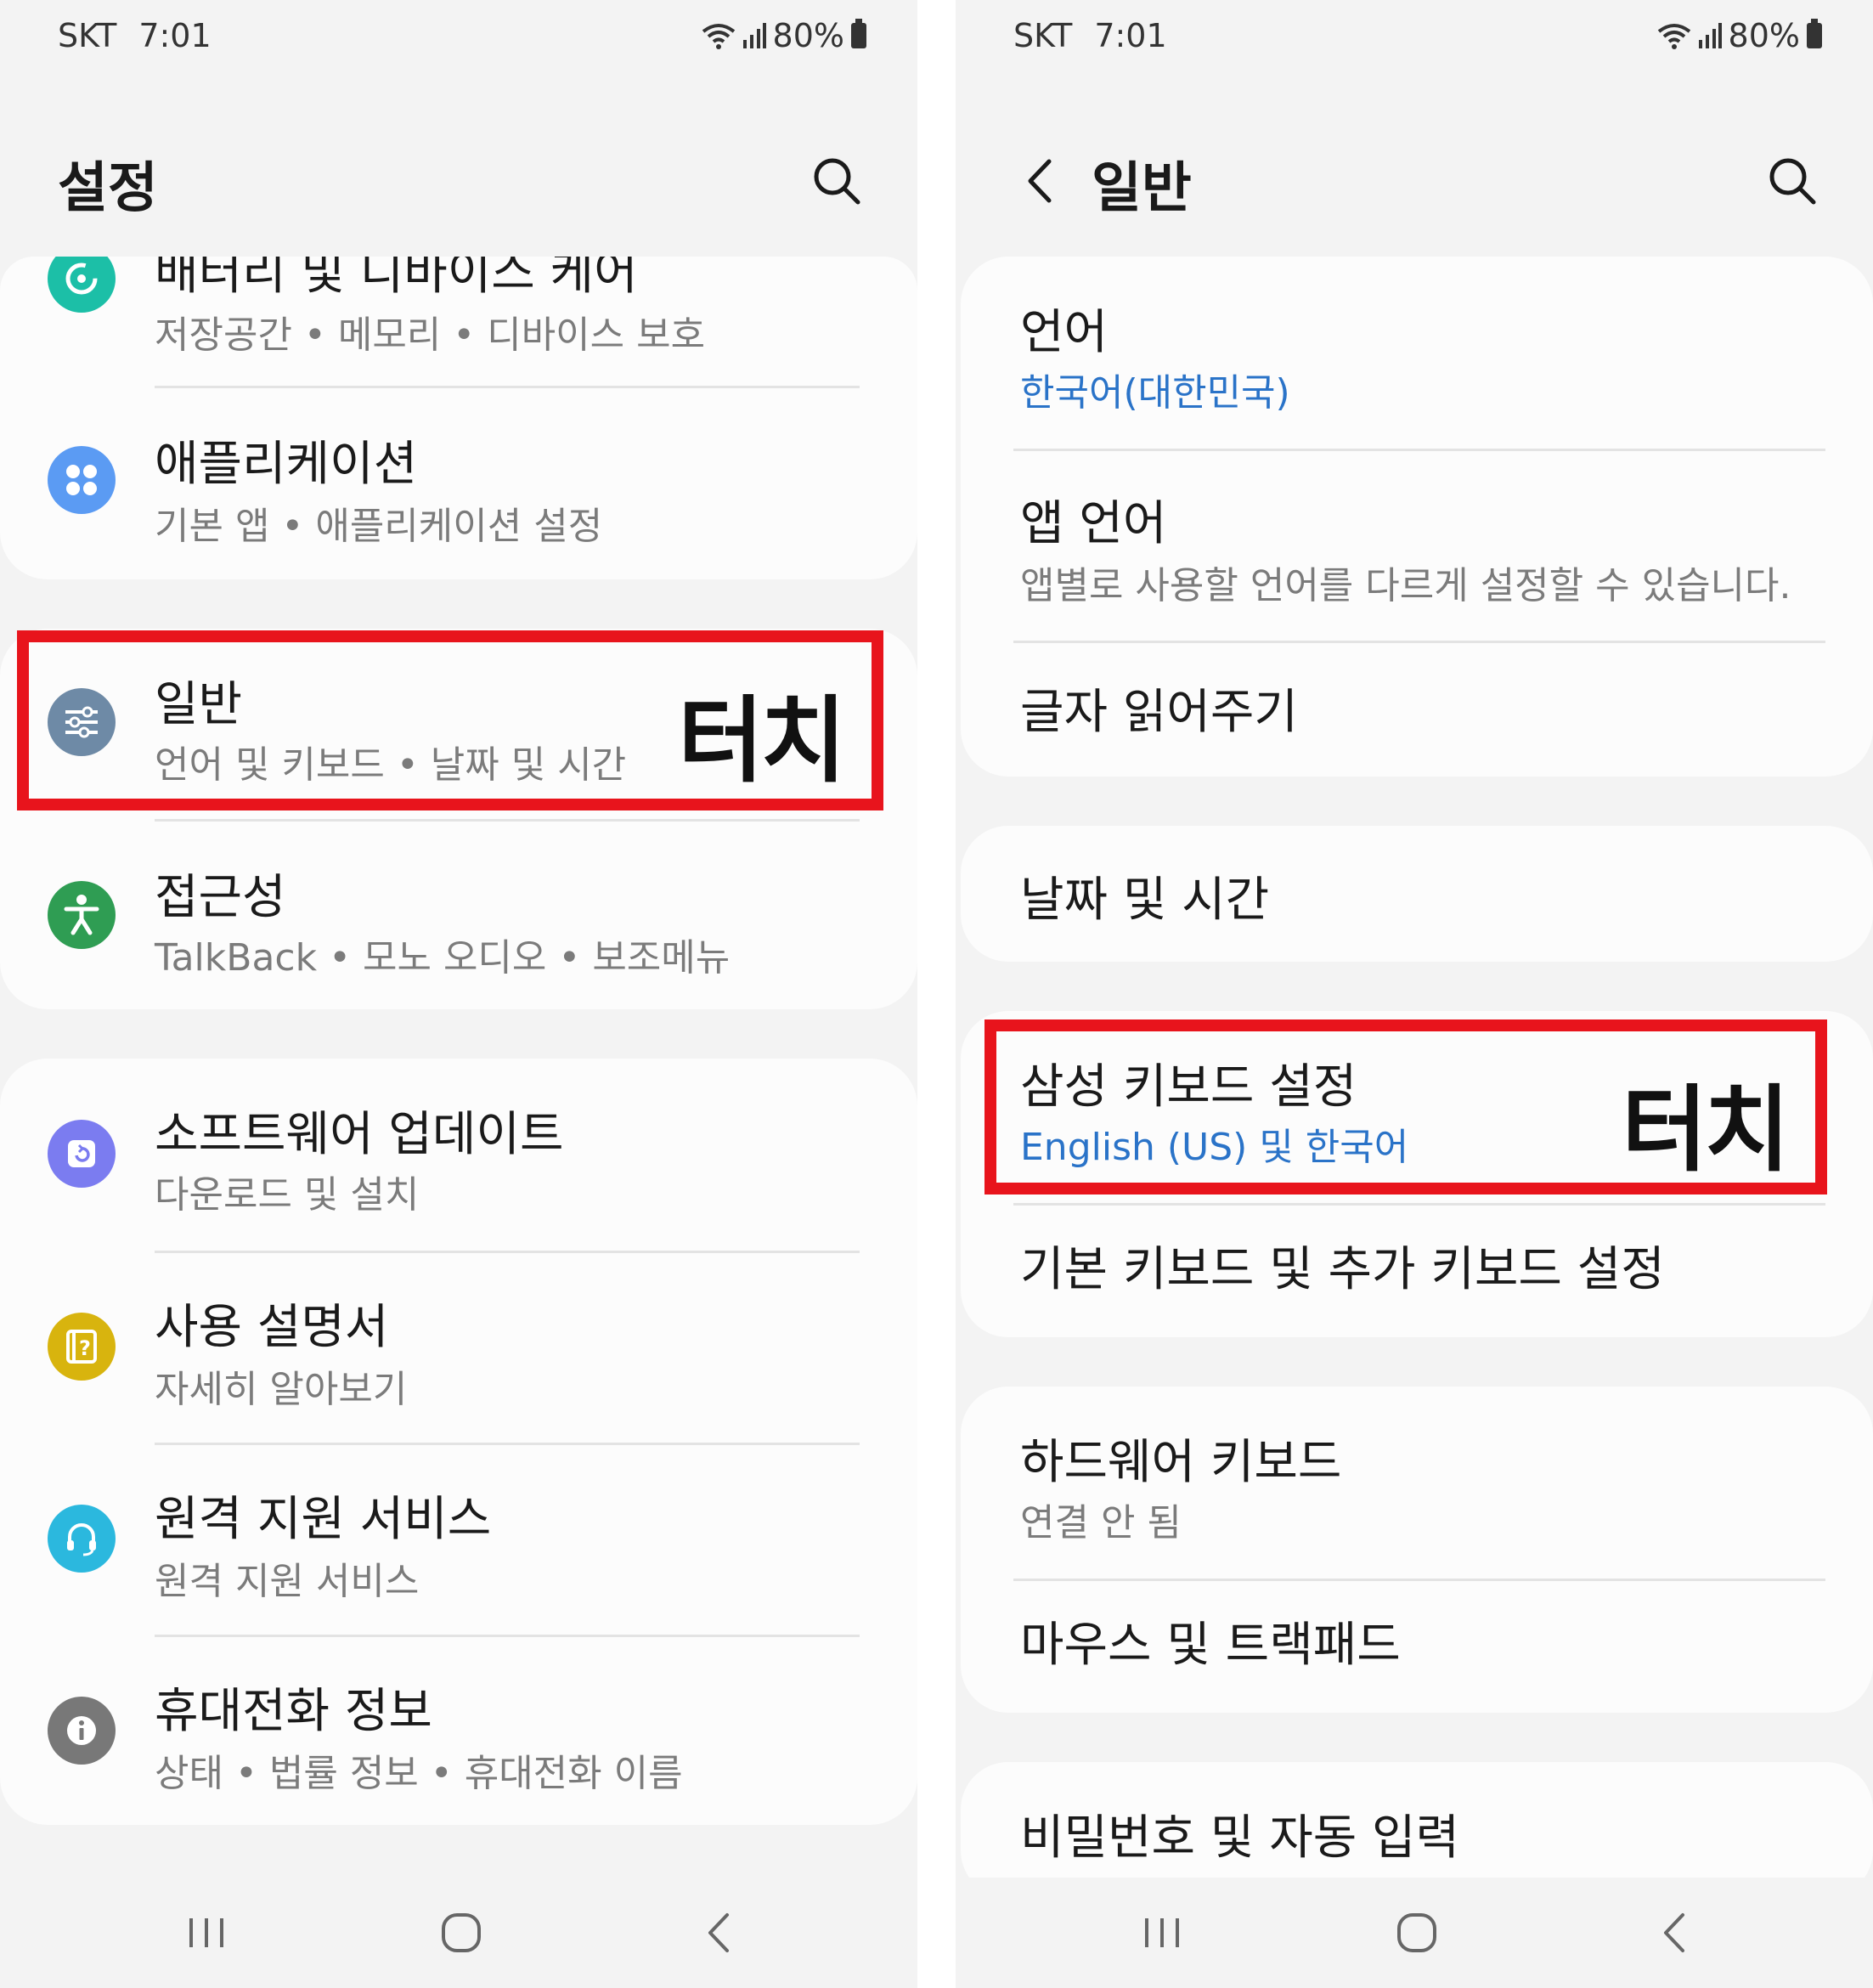 The height and width of the screenshot is (1988, 1873). What do you see at coordinates (82, 480) in the screenshot?
I see `apps-icon` at bounding box center [82, 480].